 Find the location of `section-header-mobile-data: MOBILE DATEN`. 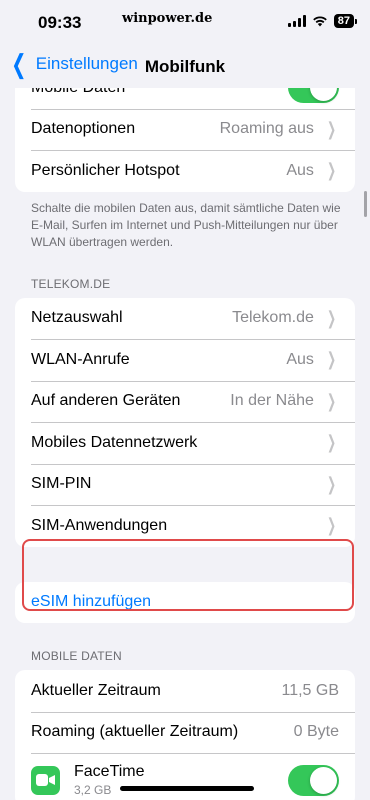

section-header-mobile-data: MOBILE DATEN is located at coordinates (76, 656).